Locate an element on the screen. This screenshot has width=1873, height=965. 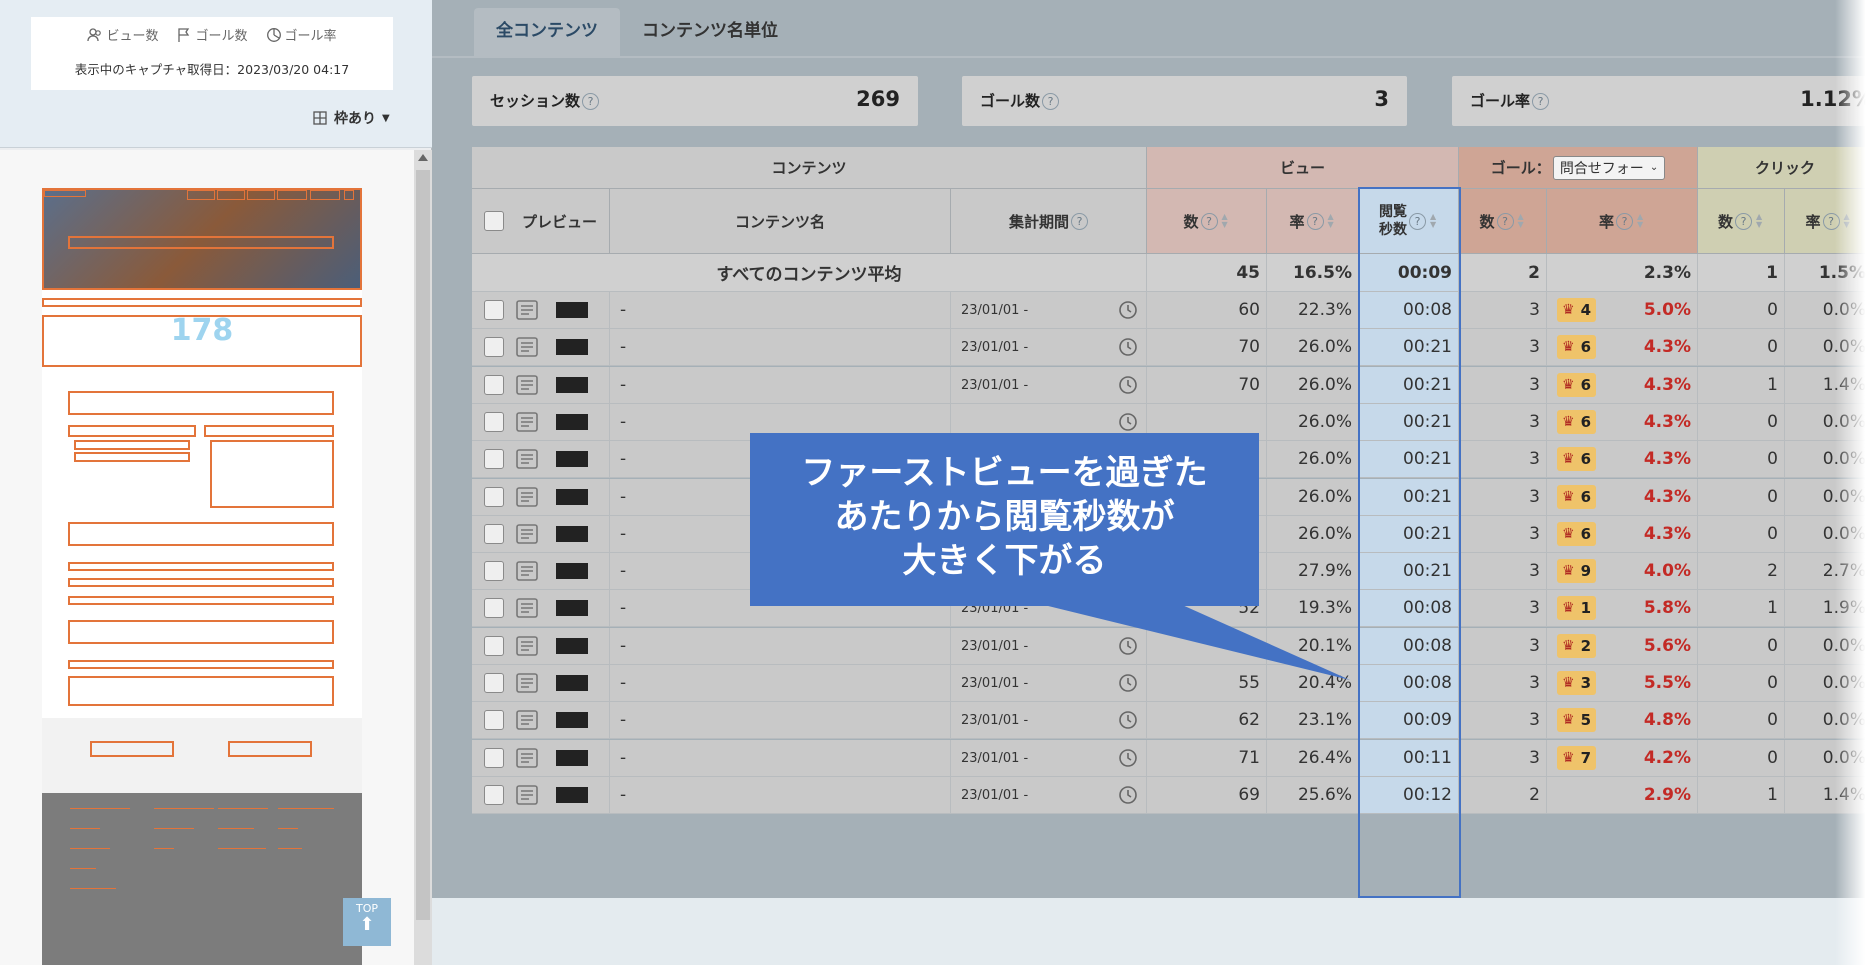
back-to-top-button: TOP ⬆ is located at coordinates (367, 922).